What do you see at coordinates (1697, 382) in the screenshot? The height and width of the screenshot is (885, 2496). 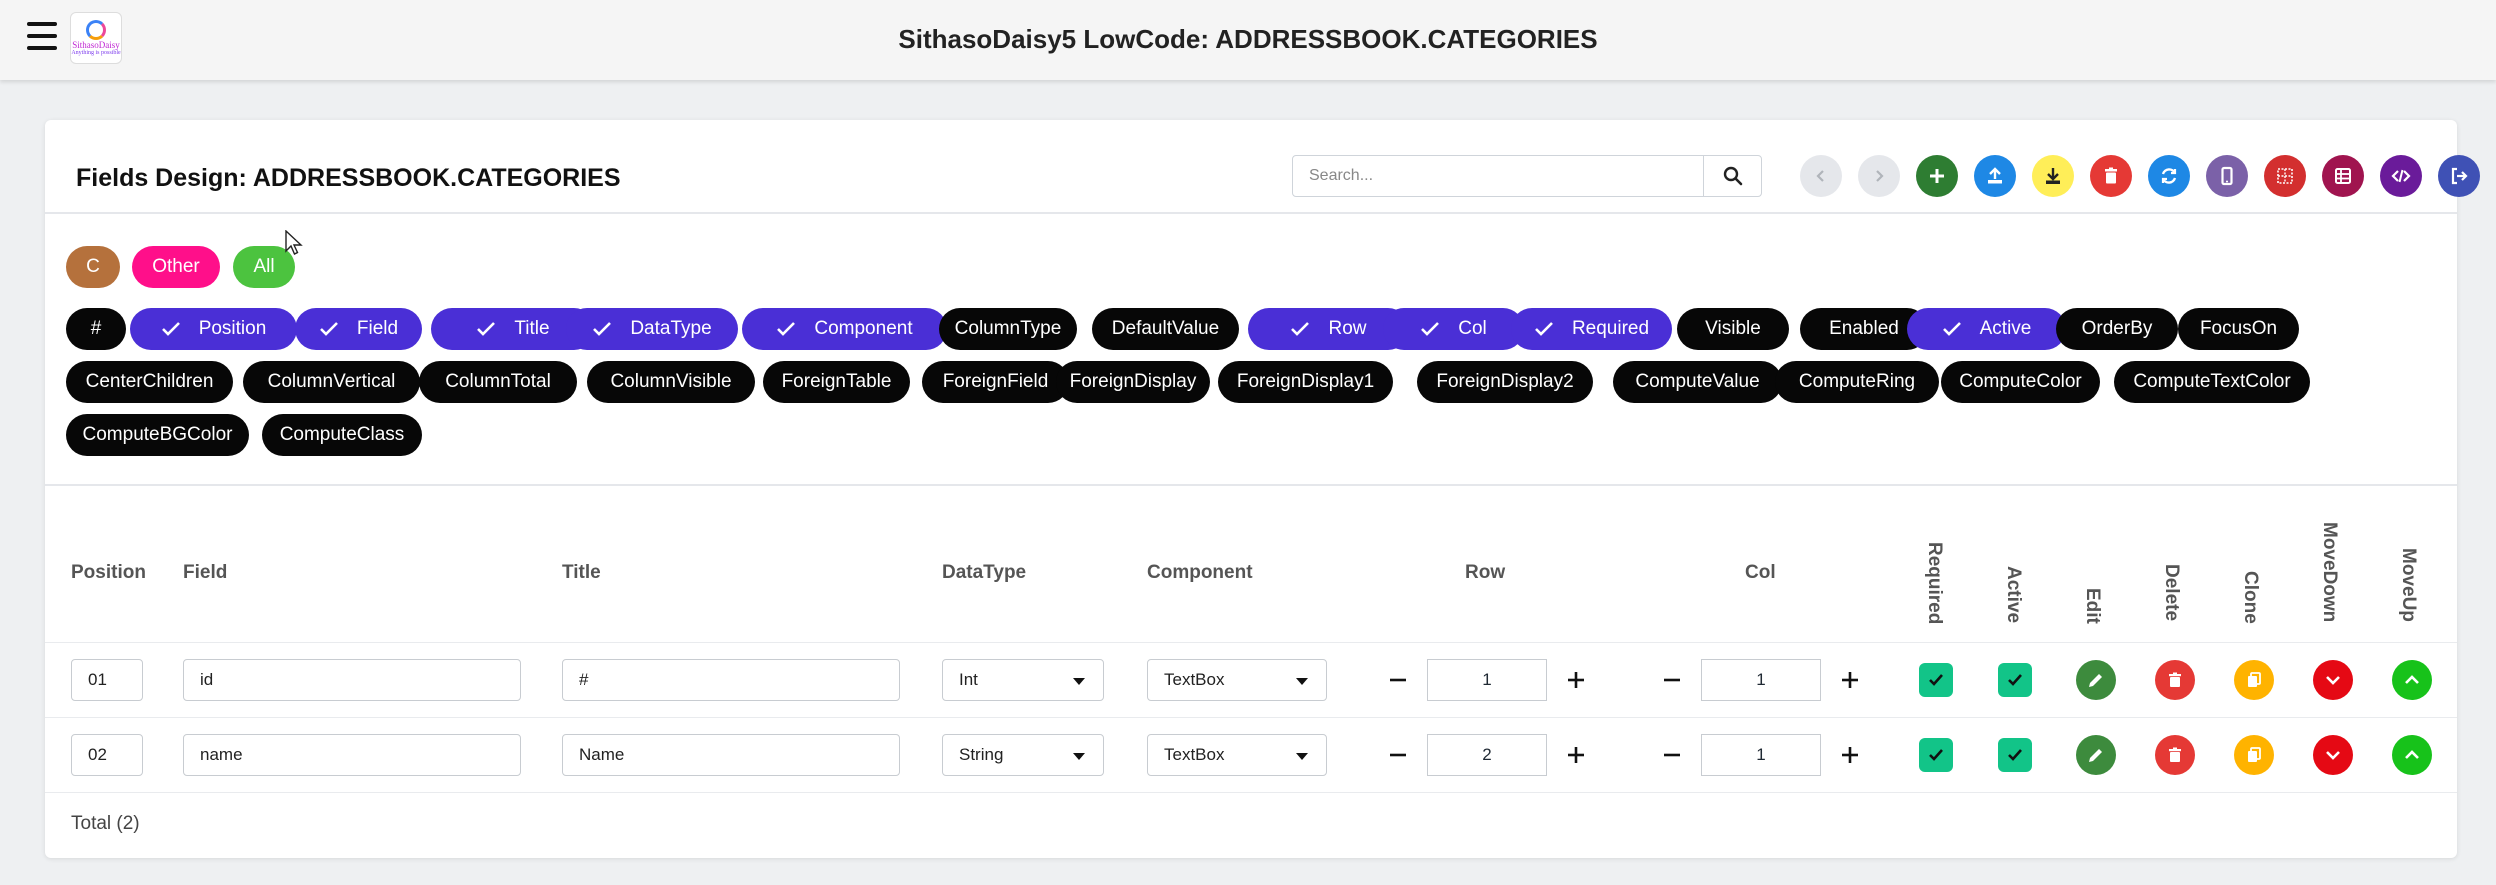 I see `column-chip-computevalue: ComputeValue` at bounding box center [1697, 382].